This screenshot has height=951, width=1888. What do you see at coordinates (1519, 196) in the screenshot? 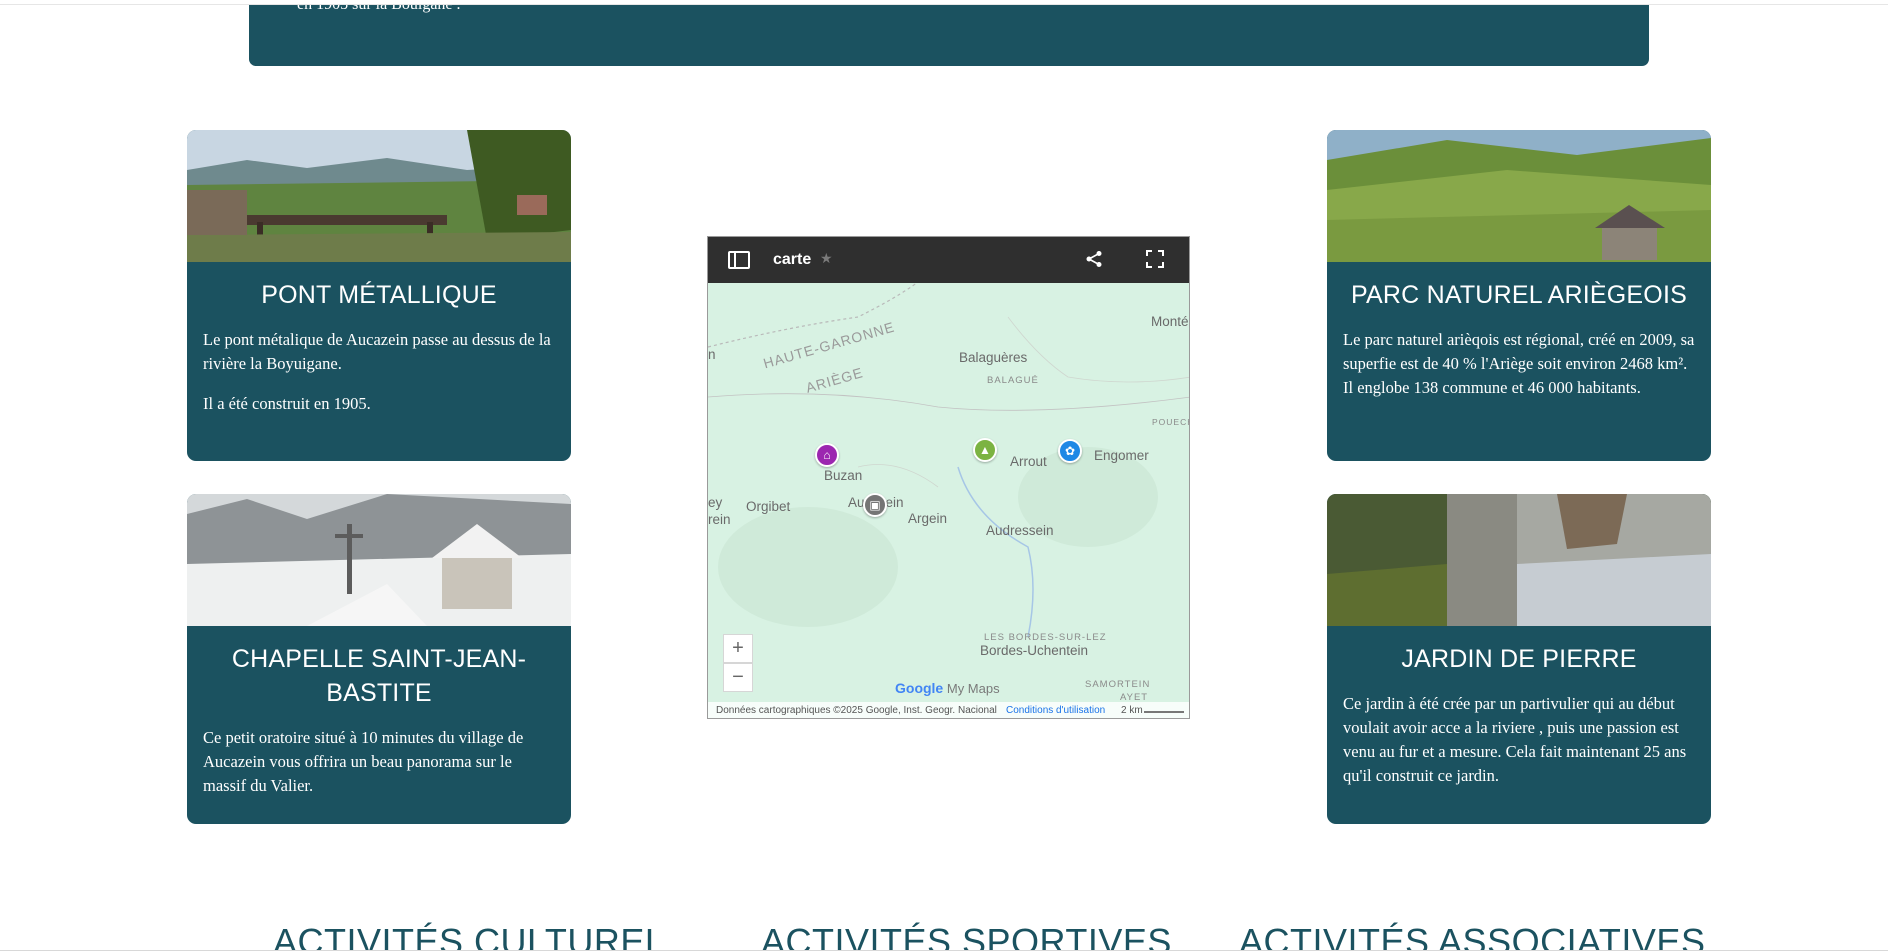
I see `mountain-hut-photo` at bounding box center [1519, 196].